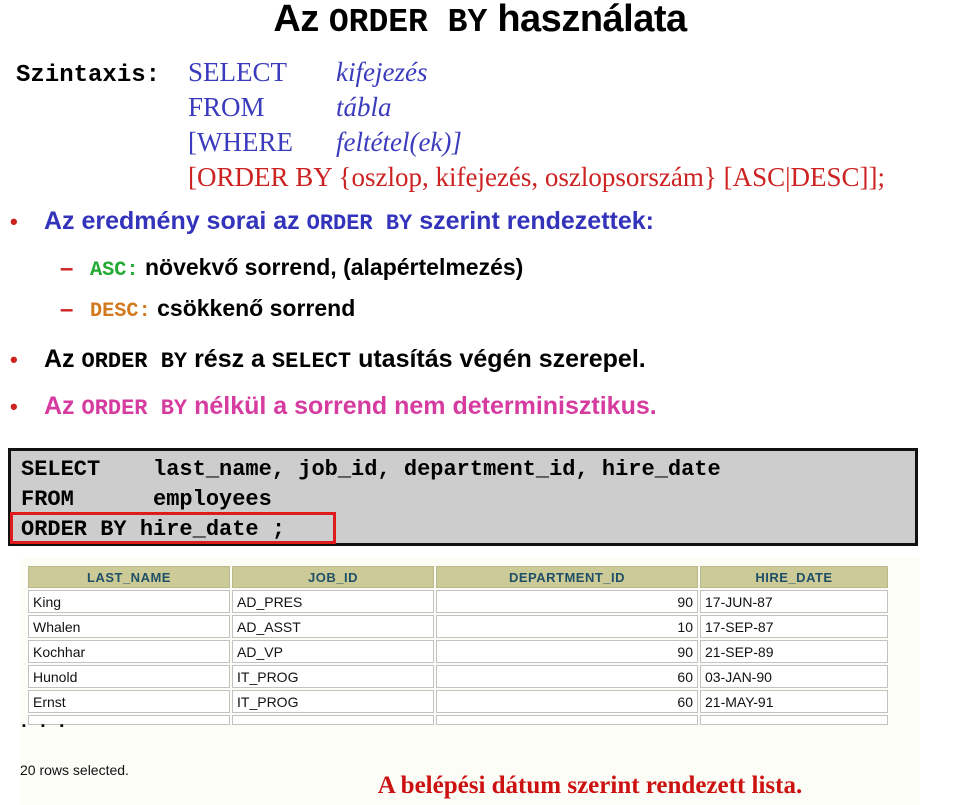 Image resolution: width=960 pixels, height=805 pixels. I want to click on table-row: King AD_PRES 90 17-JUN-87, so click(458, 601).